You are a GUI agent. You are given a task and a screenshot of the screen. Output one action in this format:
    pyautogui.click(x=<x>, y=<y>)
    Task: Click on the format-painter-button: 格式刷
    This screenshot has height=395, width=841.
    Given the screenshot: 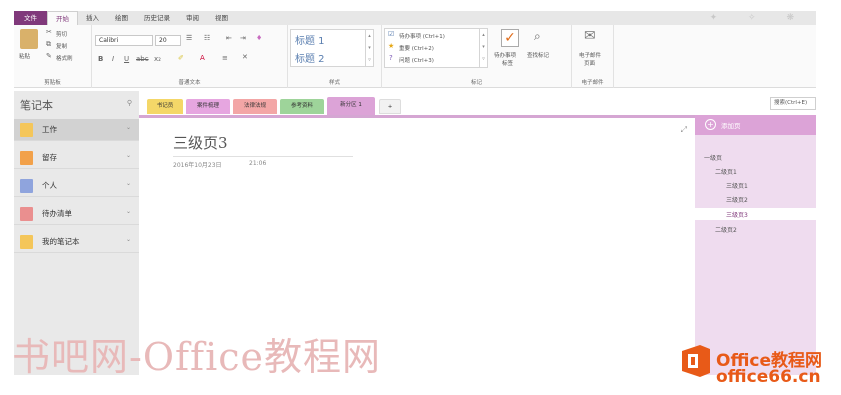 What is the action you would take?
    pyautogui.click(x=64, y=58)
    